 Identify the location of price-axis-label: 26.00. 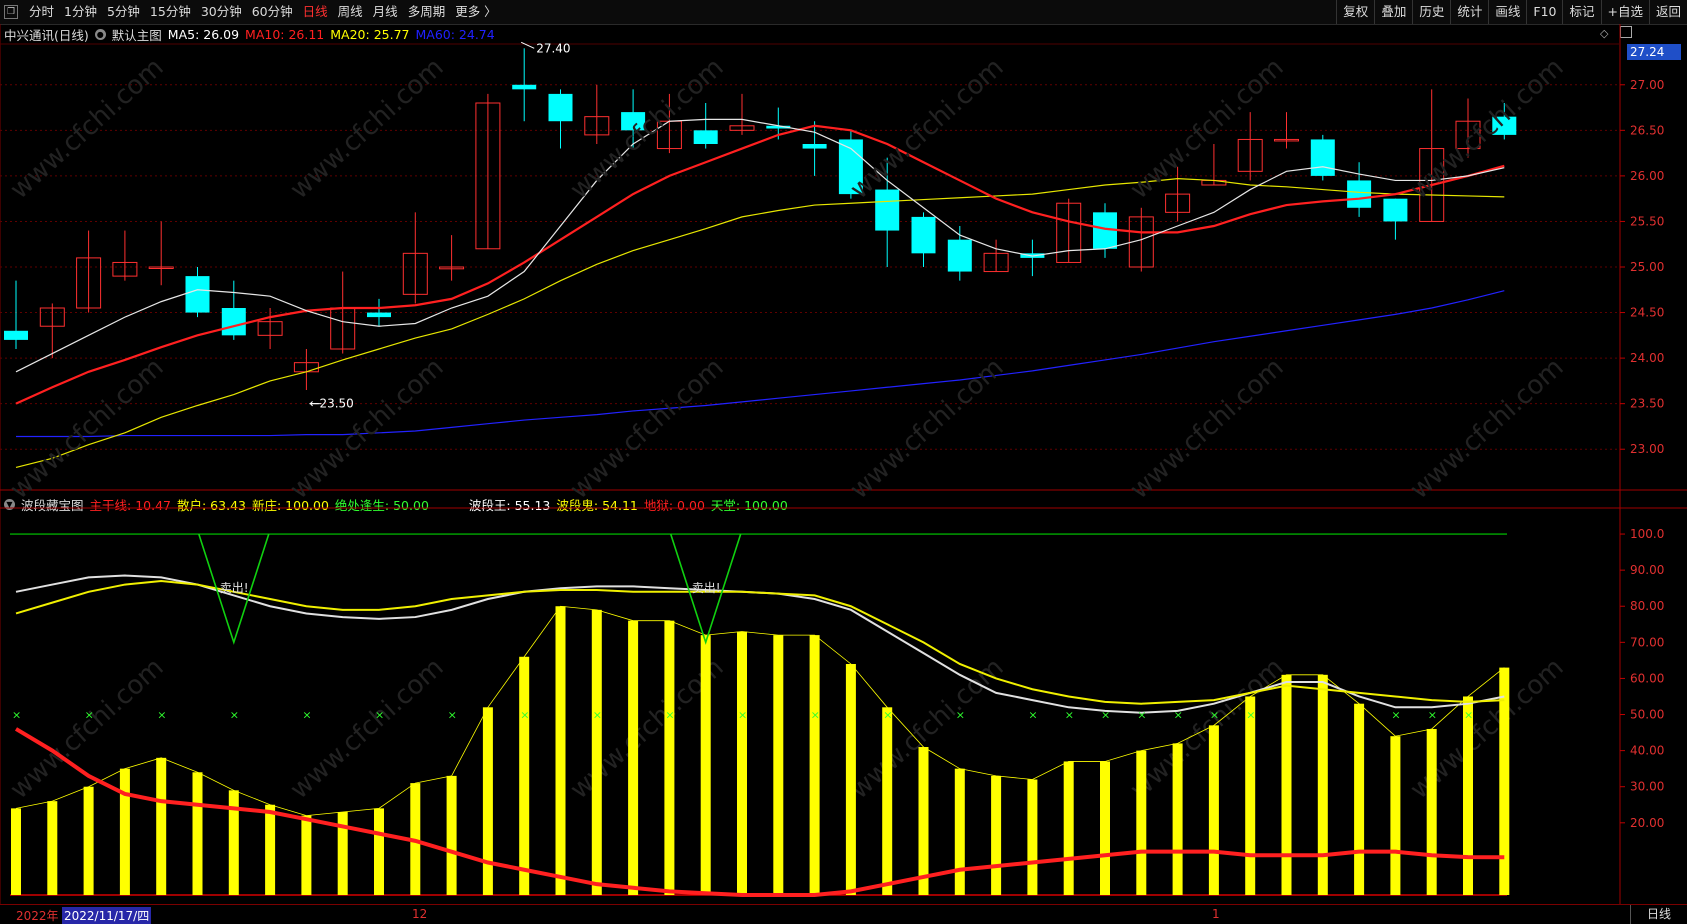
(1647, 176).